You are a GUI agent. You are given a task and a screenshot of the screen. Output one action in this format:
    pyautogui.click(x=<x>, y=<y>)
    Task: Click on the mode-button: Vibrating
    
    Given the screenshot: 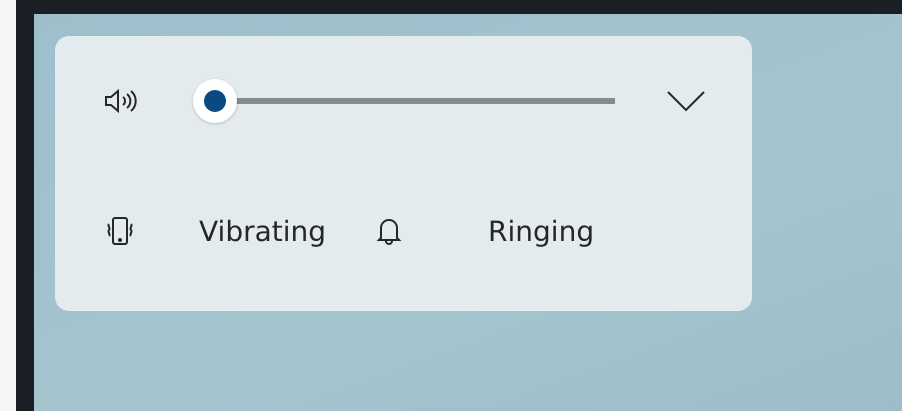 What is the action you would take?
    pyautogui.click(x=214, y=231)
    